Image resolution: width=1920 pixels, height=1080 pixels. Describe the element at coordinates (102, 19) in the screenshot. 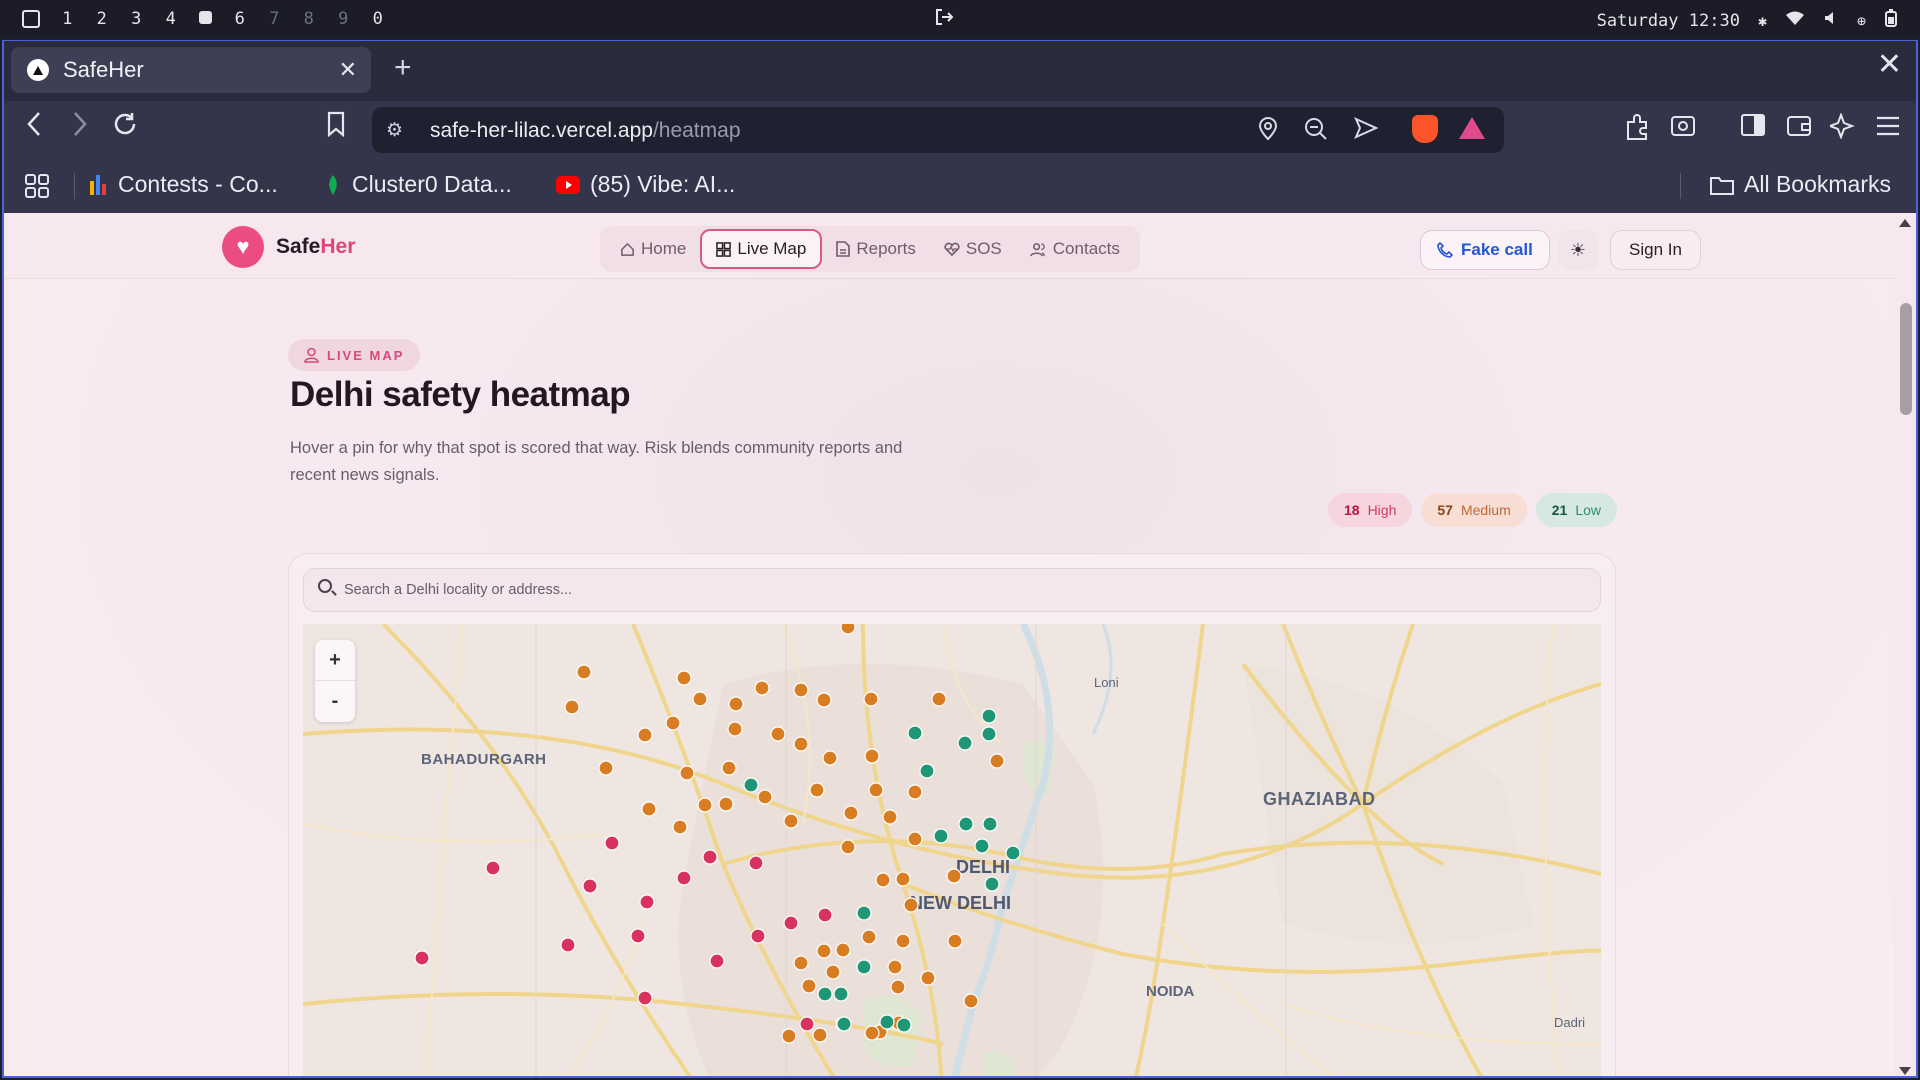

I see `workspace-2: 2` at that location.